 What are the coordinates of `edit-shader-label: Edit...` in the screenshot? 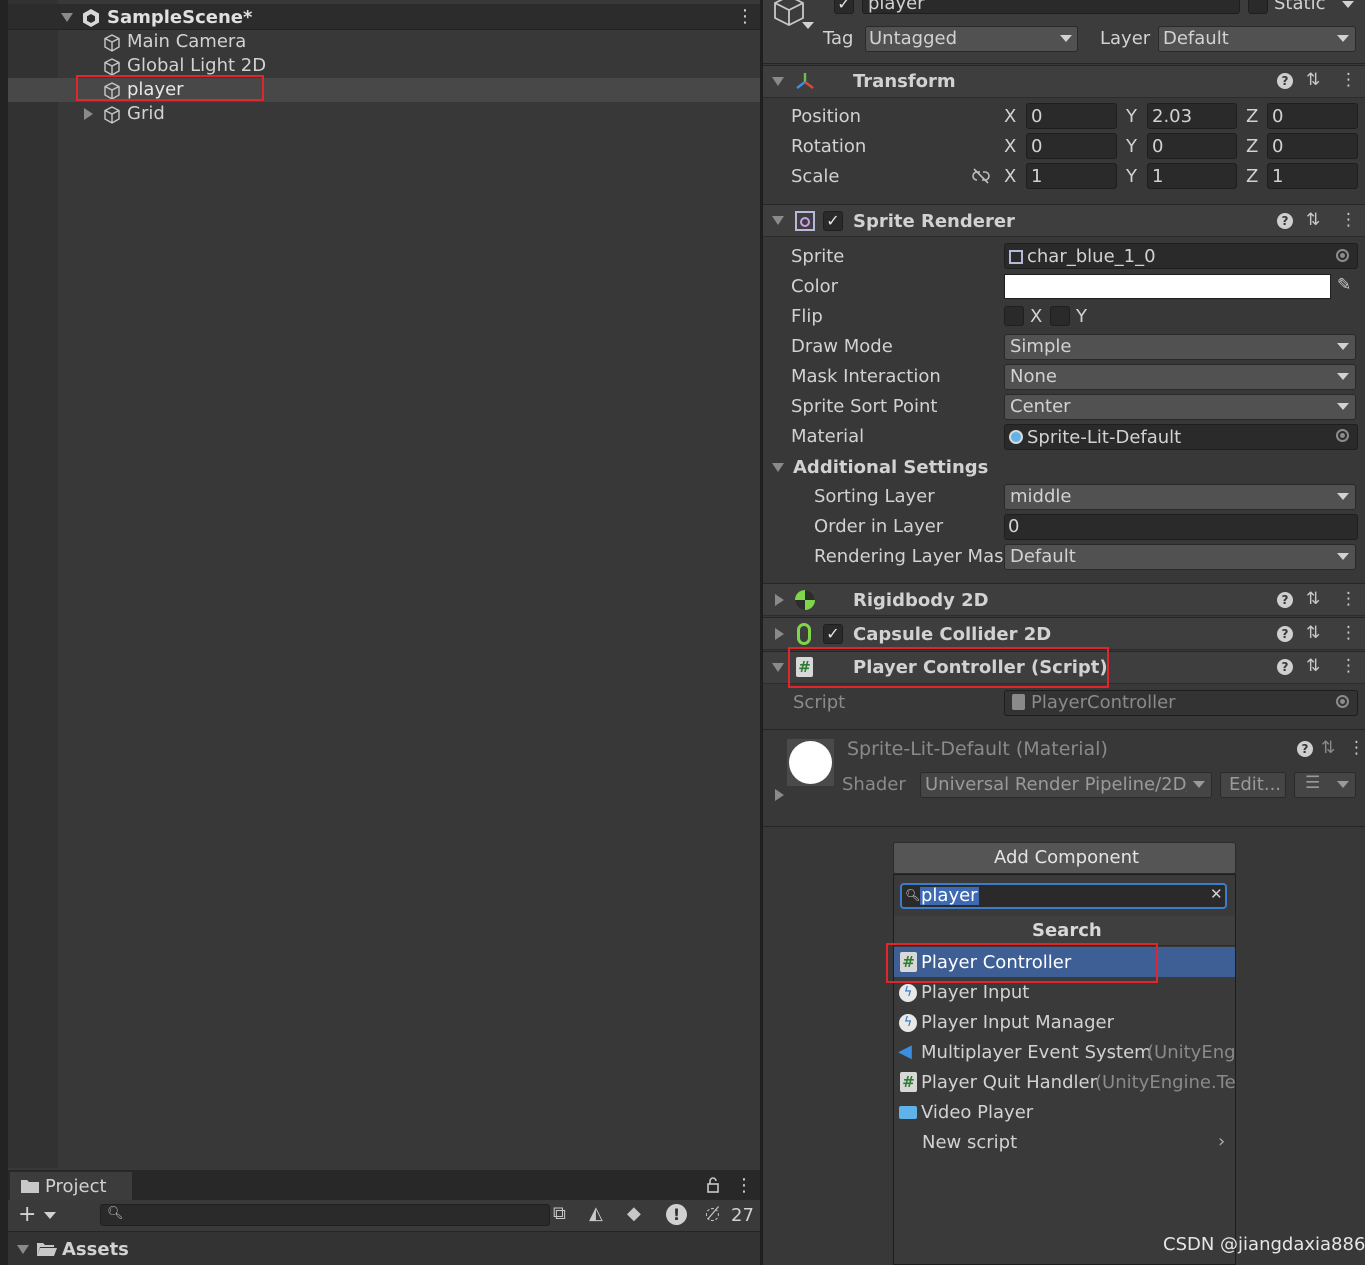 It's located at (1255, 784).